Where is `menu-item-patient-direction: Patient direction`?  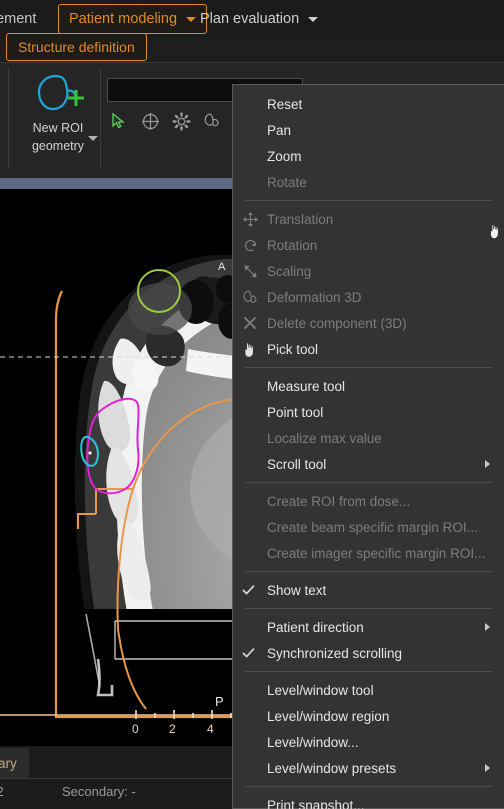
menu-item-patient-direction: Patient direction is located at coordinates (368, 627).